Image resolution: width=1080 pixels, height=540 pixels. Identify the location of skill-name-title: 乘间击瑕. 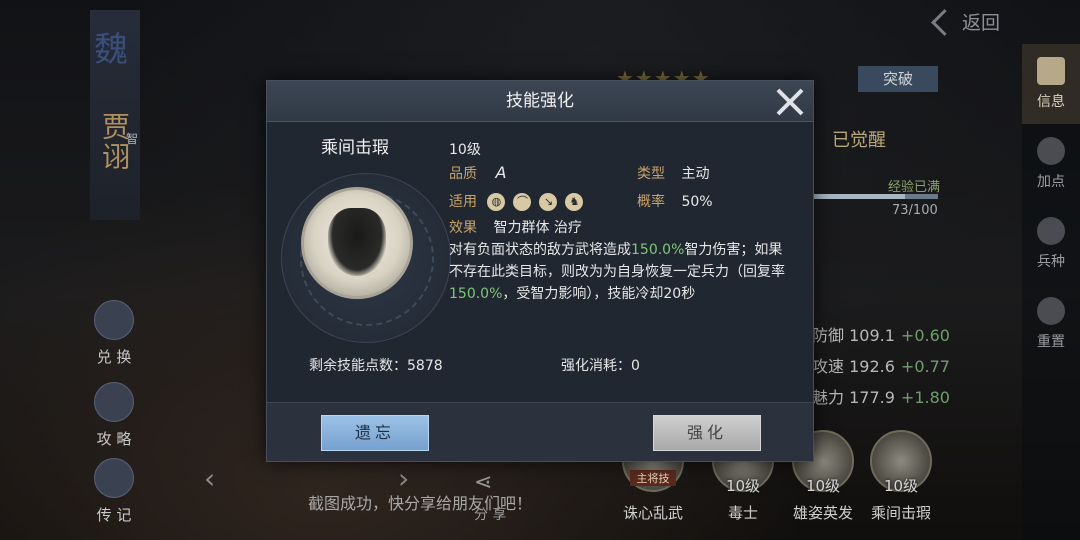
(355, 148).